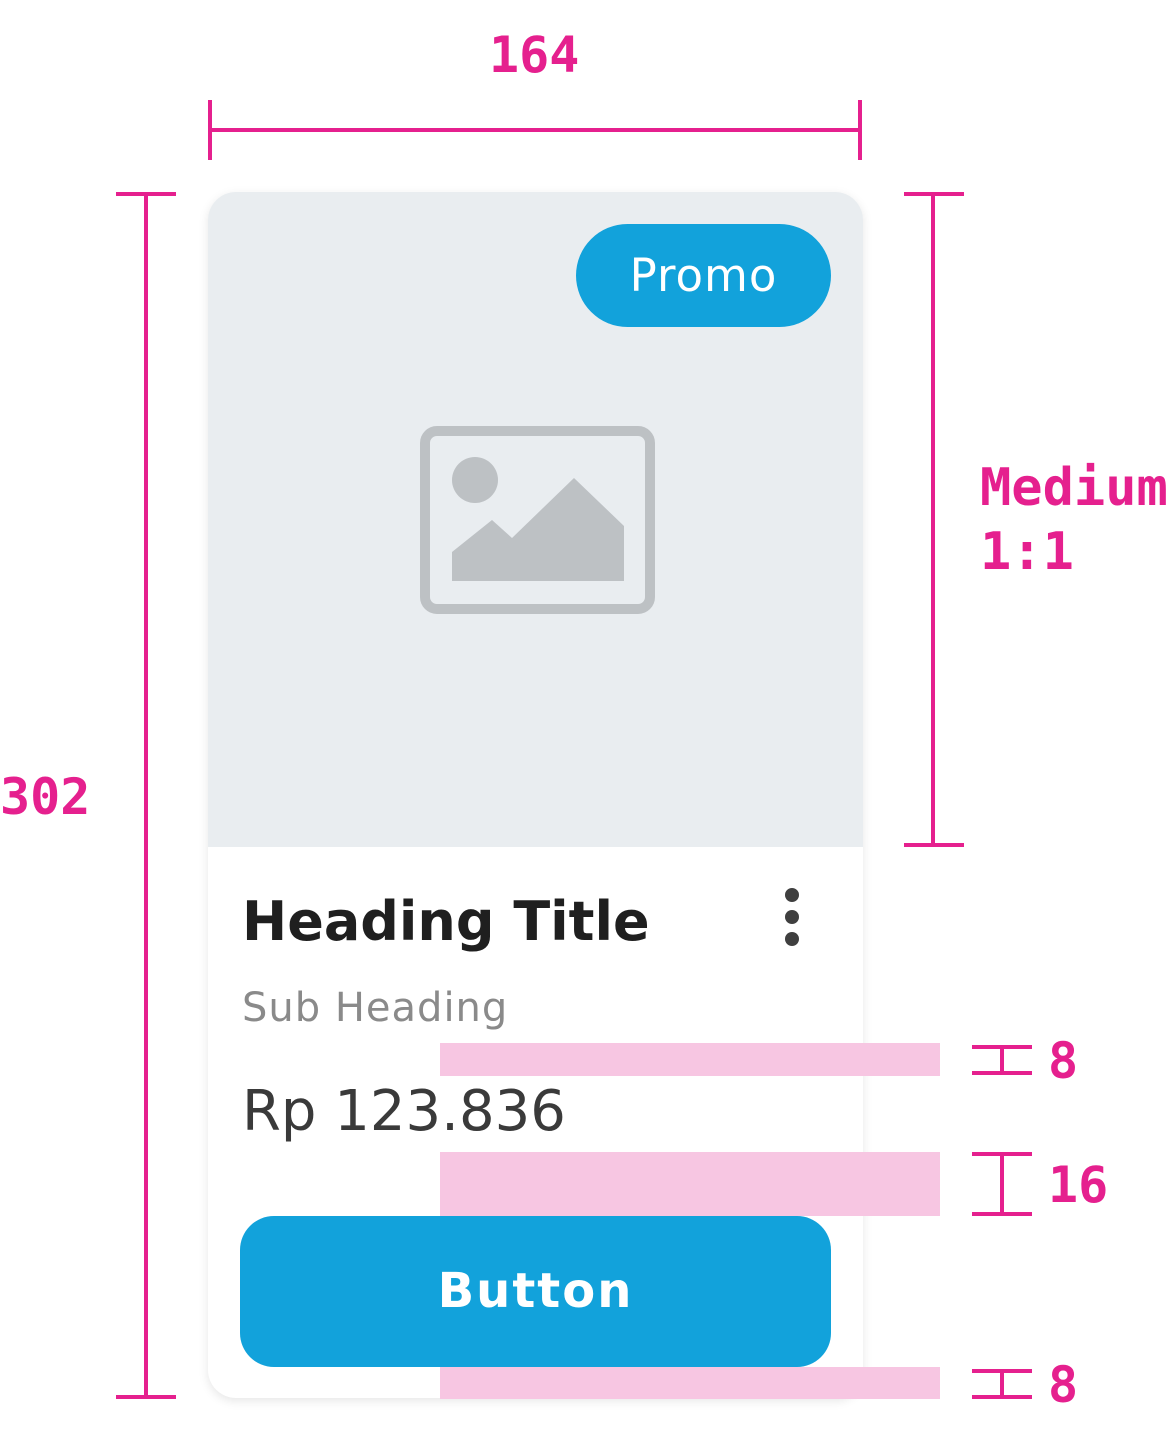 The width and height of the screenshot is (1175, 1432). Describe the element at coordinates (1002, 1060) in the screenshot. I see `spacing-marker-8-top-stem` at that location.